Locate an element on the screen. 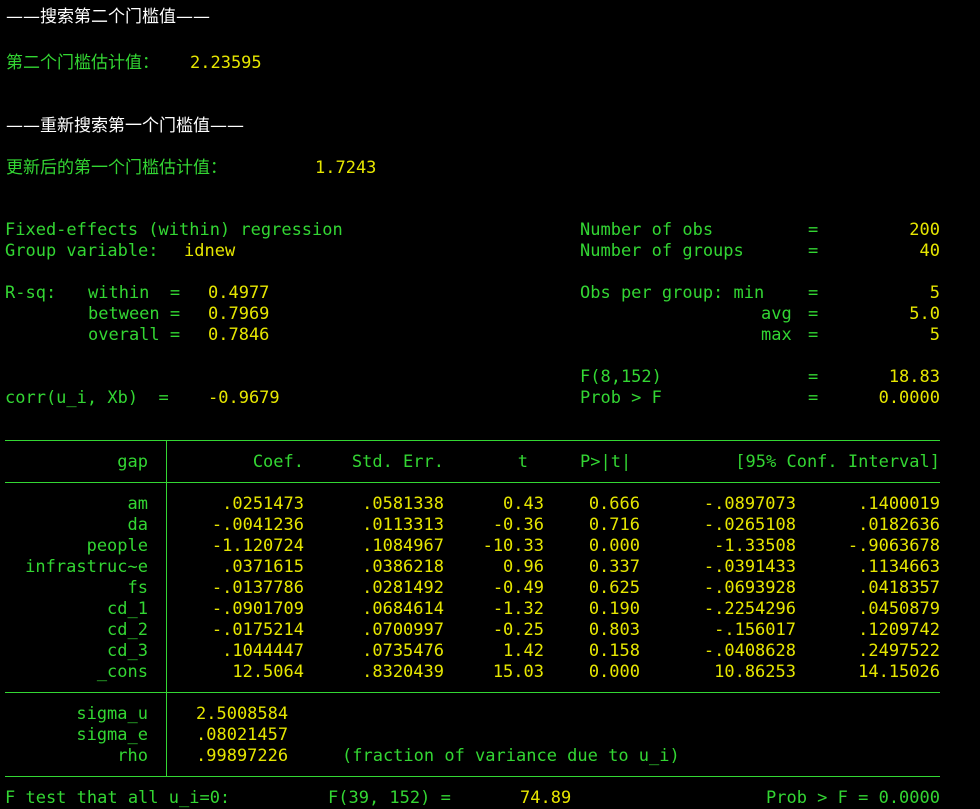 This screenshot has height=809, width=980. row-ci-low: -.156017 is located at coordinates (755, 630).